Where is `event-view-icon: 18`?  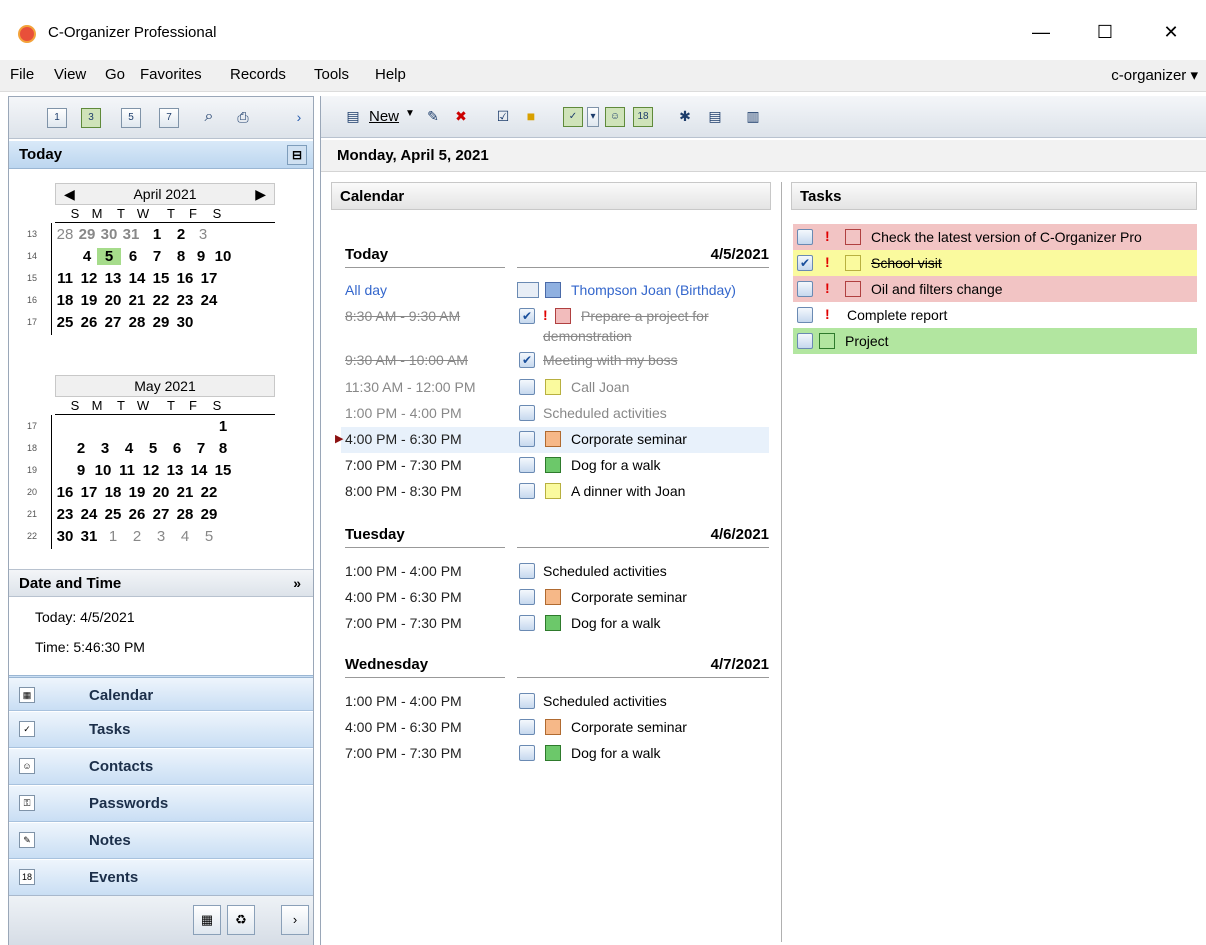
event-view-icon: 18 is located at coordinates (643, 117).